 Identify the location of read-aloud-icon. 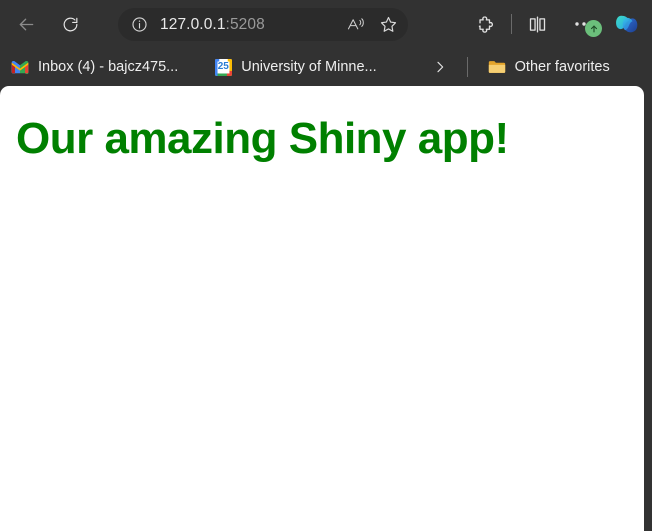
(355, 24).